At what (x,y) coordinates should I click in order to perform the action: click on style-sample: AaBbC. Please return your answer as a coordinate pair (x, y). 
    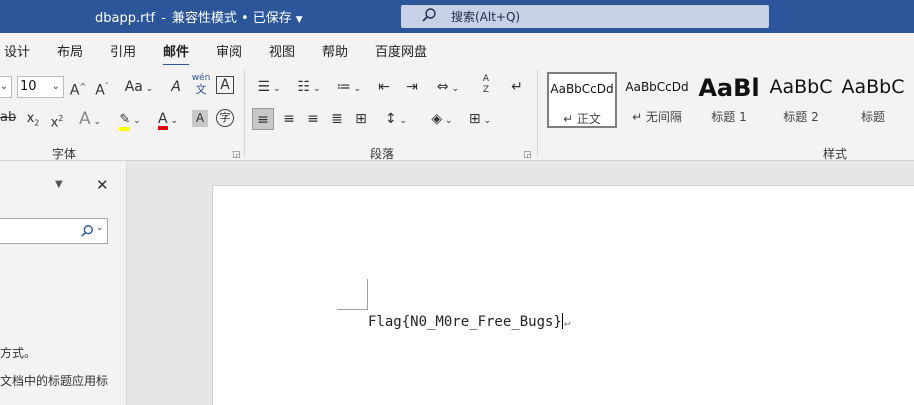
    Looking at the image, I should click on (801, 87).